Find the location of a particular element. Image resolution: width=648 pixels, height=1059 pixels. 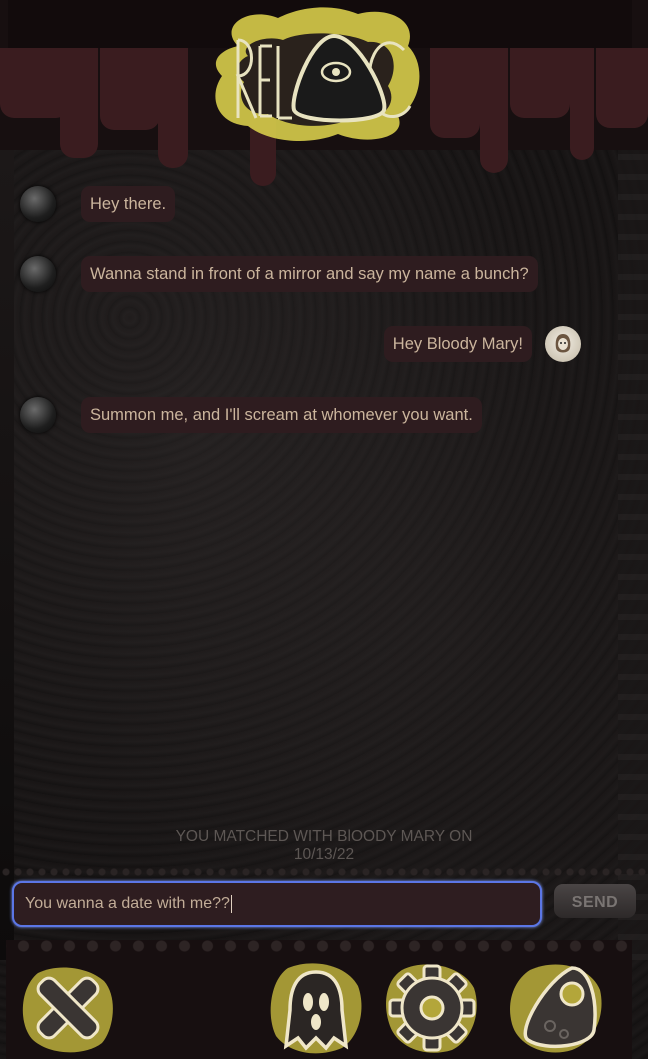

match-notice: YOU MATCHED WITH BlOODY MARY ON 10/13/22 is located at coordinates (324, 846).